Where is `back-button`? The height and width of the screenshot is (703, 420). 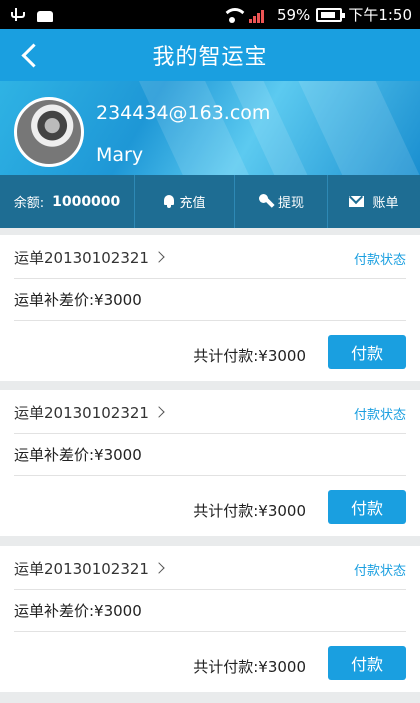 back-button is located at coordinates (30, 55).